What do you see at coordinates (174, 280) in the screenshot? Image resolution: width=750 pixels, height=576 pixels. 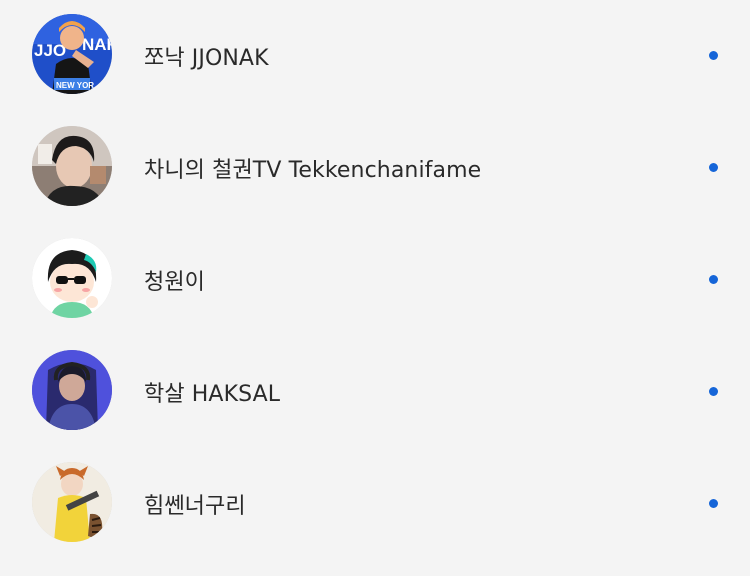 I see `channel-name: 청원이` at bounding box center [174, 280].